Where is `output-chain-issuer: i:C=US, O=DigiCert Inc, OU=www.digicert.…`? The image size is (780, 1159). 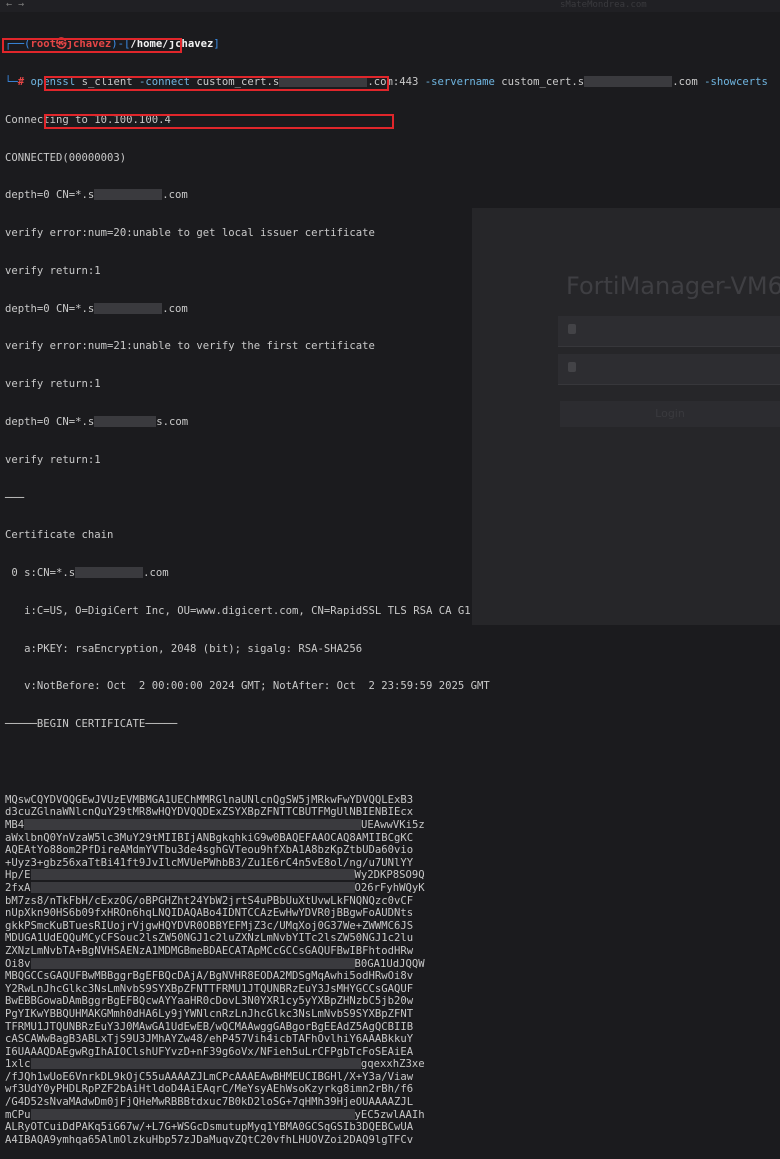 output-chain-issuer: i:C=US, O=DigiCert Inc, OU=www.digicert.… is located at coordinates (238, 610).